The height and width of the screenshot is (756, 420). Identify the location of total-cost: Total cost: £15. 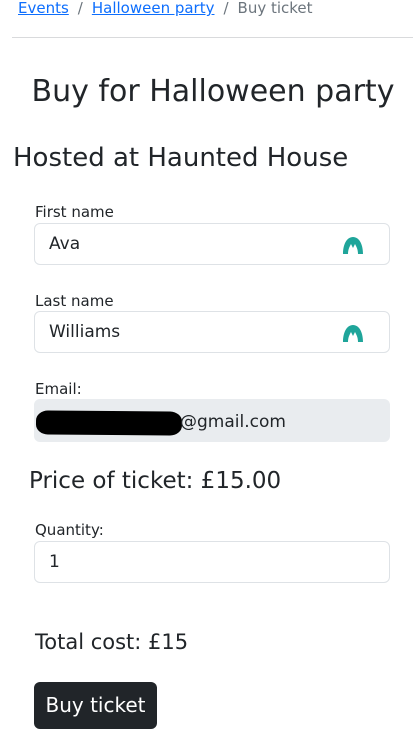
(112, 642).